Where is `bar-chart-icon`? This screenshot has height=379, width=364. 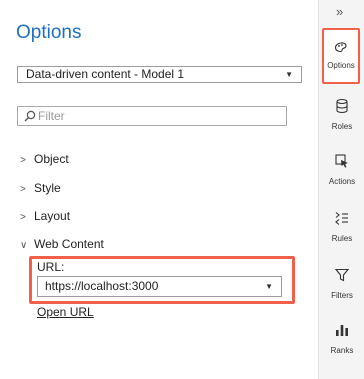 bar-chart-icon is located at coordinates (342, 330).